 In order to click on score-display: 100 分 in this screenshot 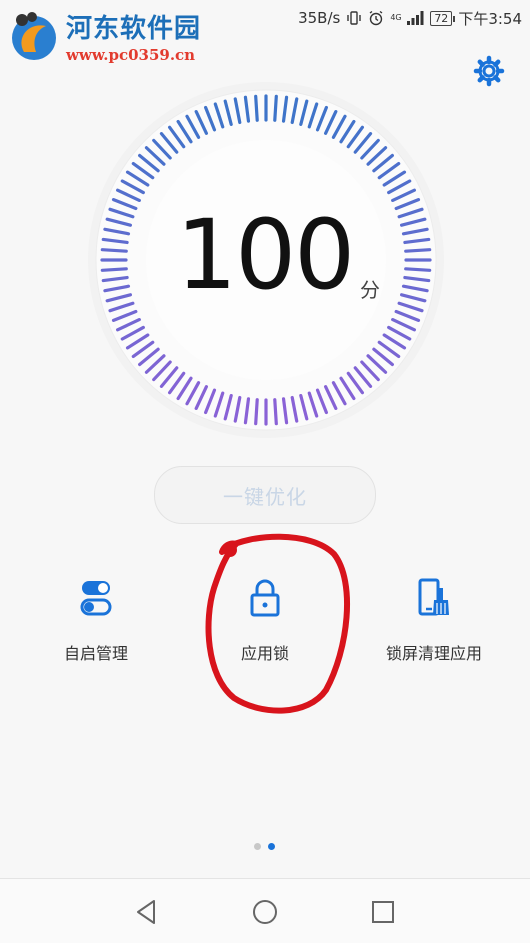, I will do `click(270, 260)`.